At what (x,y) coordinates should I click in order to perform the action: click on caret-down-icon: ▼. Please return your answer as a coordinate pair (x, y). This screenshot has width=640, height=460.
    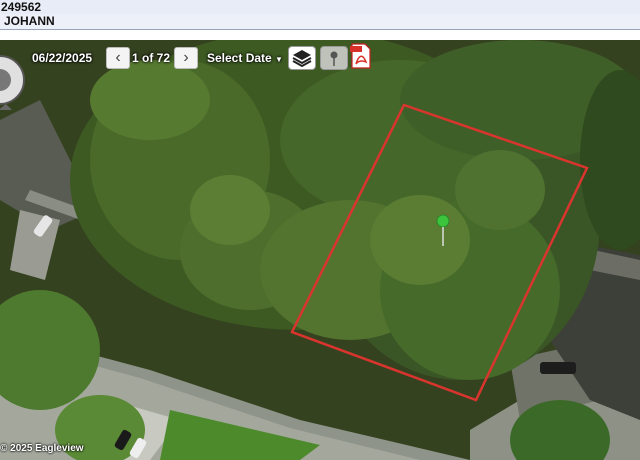
    Looking at the image, I should click on (279, 59).